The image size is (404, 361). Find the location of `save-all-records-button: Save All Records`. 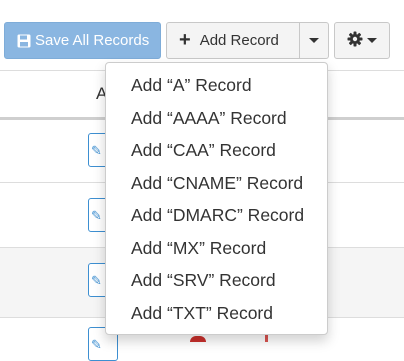

save-all-records-button: Save All Records is located at coordinates (82, 40).